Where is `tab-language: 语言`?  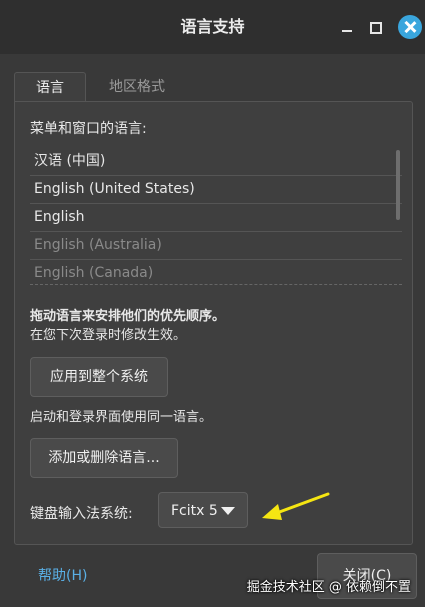
tab-language: 语言 is located at coordinates (50, 87).